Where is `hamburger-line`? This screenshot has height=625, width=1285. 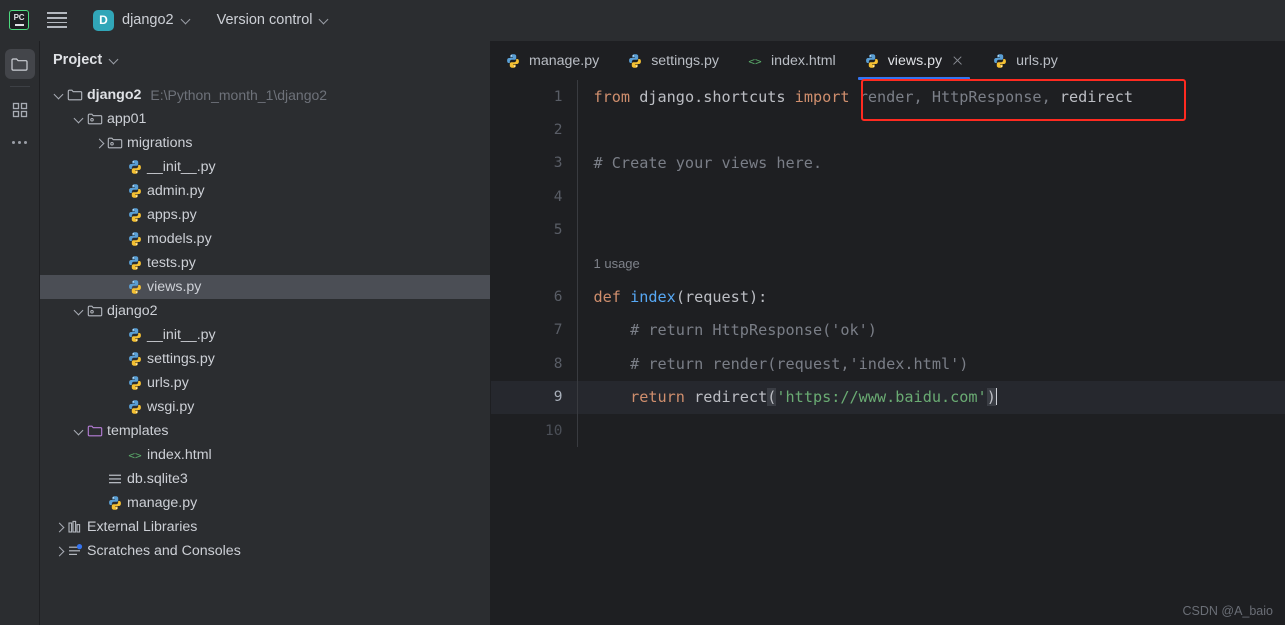
hamburger-line is located at coordinates (57, 22).